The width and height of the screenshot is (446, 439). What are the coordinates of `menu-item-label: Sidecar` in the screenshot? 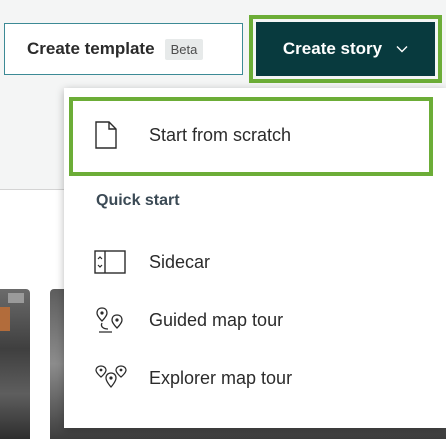 It's located at (180, 261).